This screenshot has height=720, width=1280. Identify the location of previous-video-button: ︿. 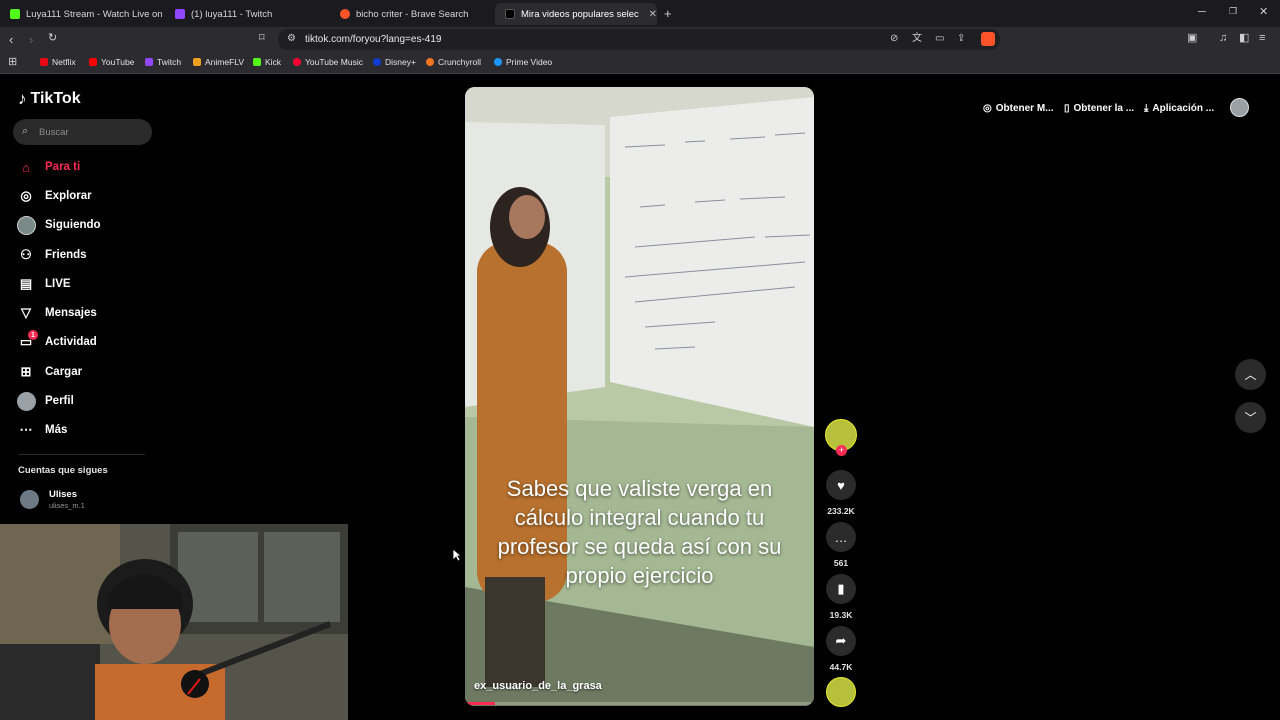
(1250, 374).